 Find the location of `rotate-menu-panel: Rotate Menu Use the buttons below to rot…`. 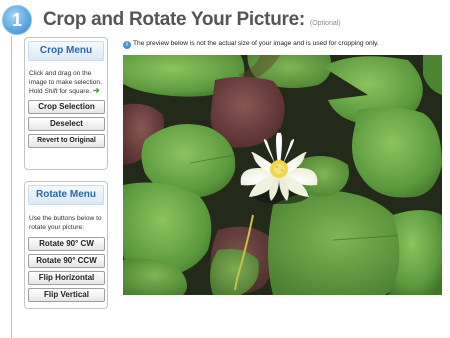

rotate-menu-panel: Rotate Menu Use the buttons below to rot… is located at coordinates (66, 245).